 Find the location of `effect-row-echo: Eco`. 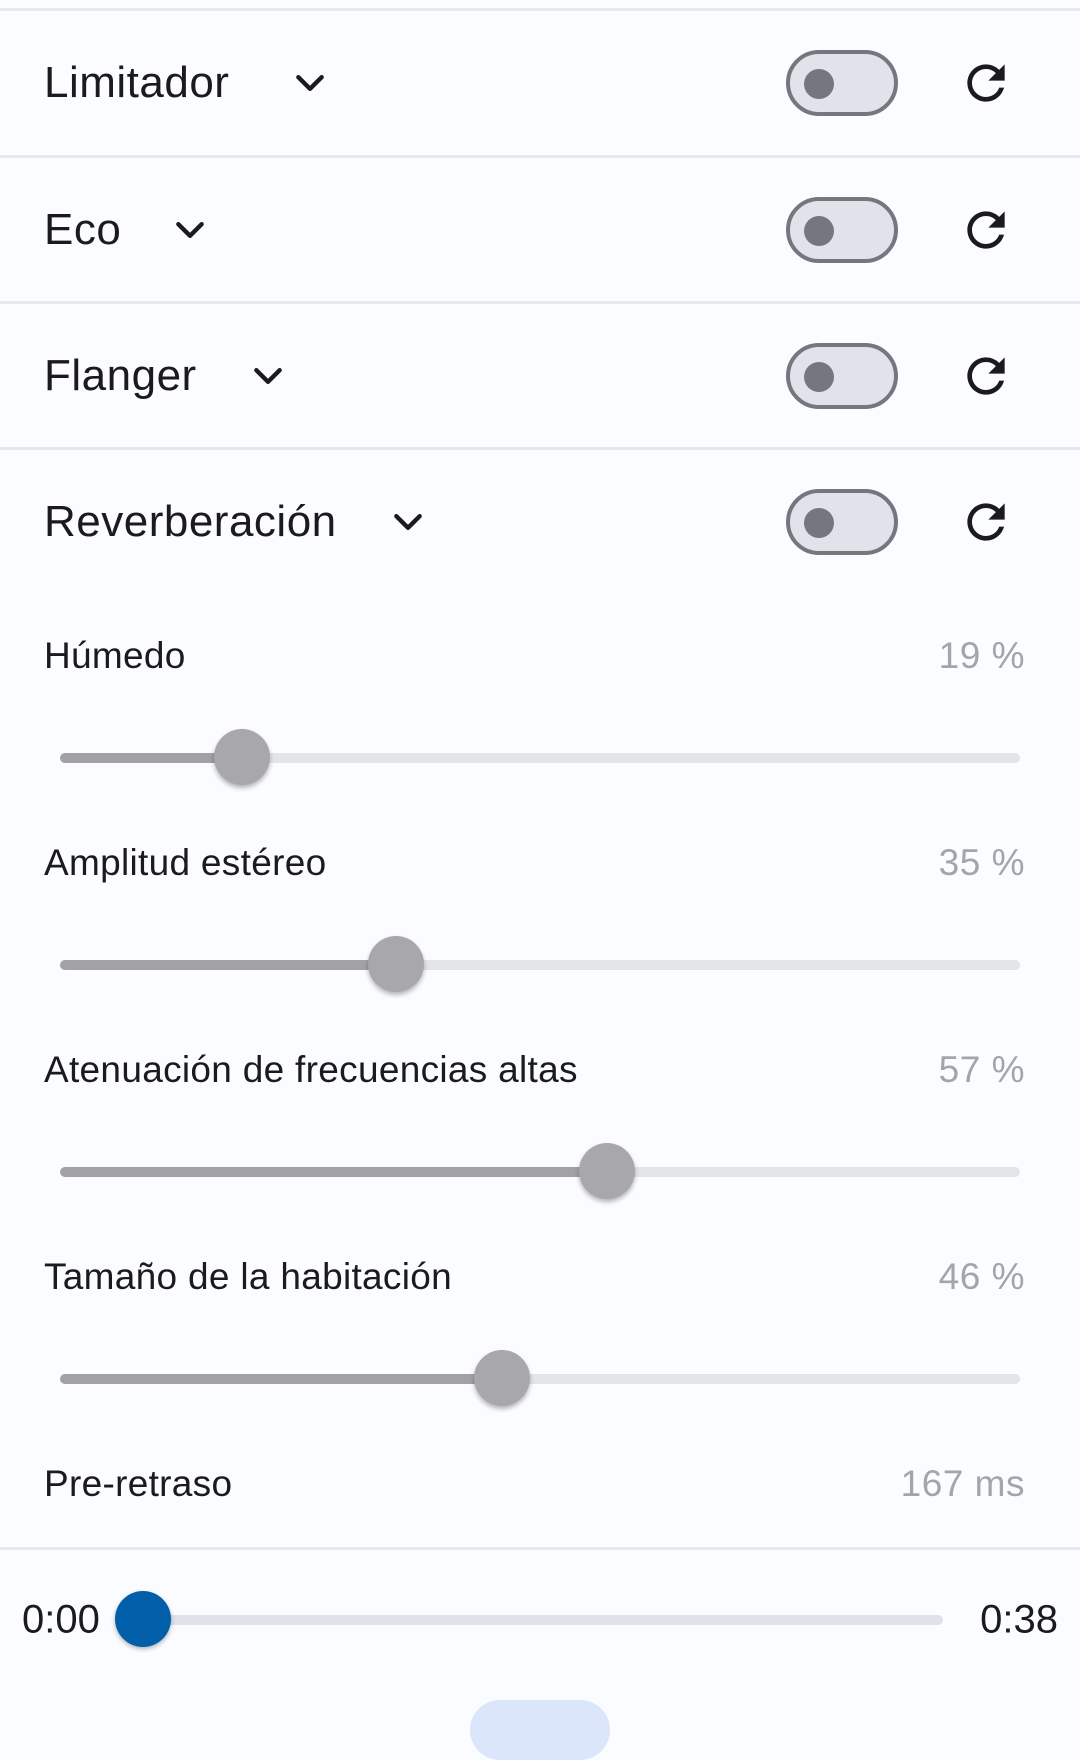

effect-row-echo: Eco is located at coordinates (540, 230).